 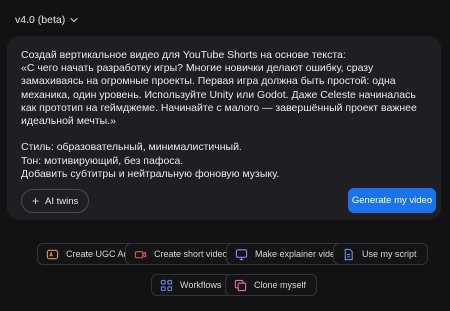 I want to click on clone-myself-button: Clone myself, so click(x=271, y=285).